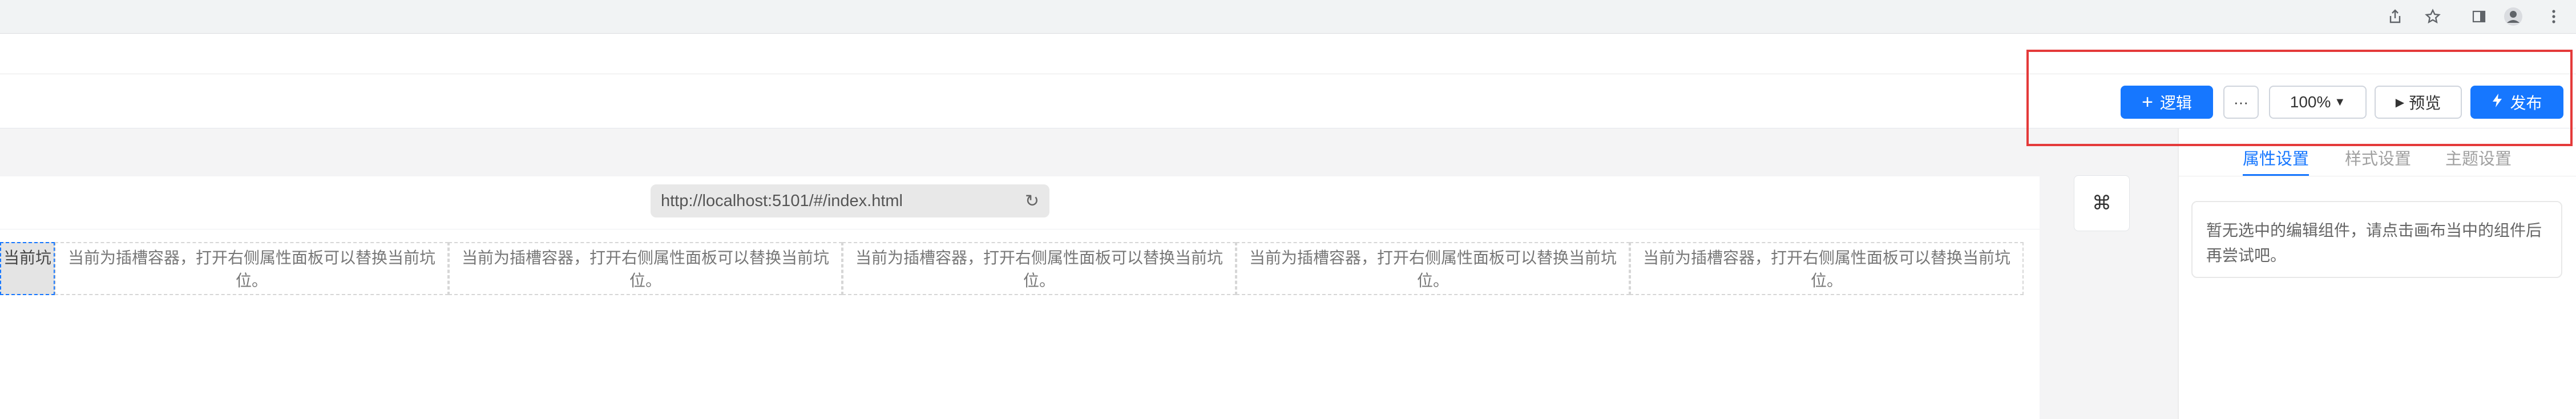  I want to click on publish-button: 发布, so click(2516, 103).